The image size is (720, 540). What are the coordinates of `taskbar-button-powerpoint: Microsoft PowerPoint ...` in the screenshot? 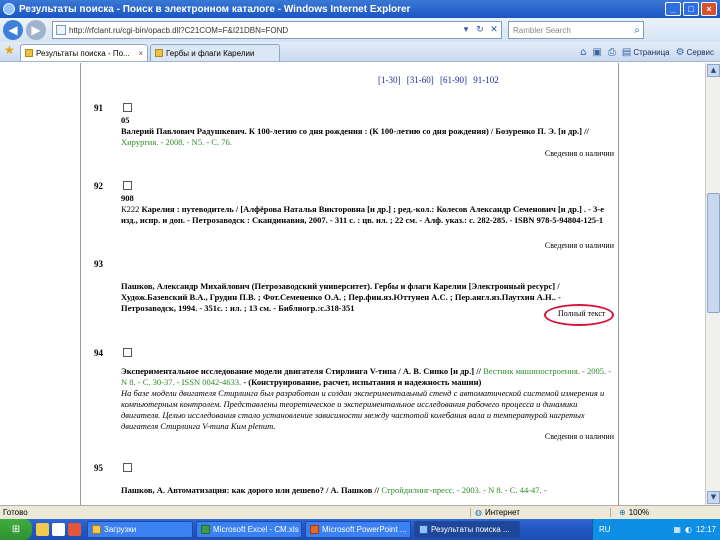 It's located at (358, 529).